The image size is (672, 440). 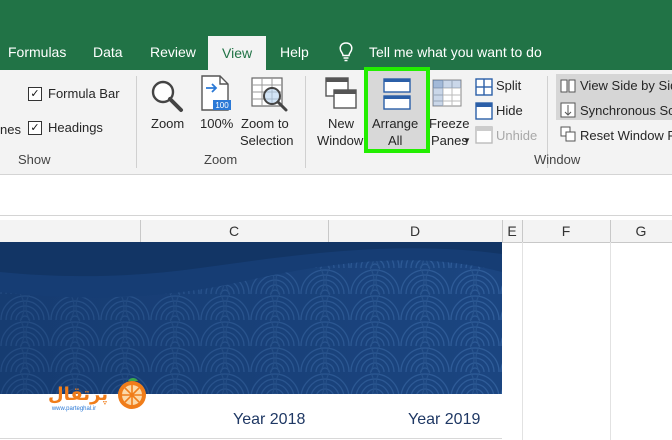 What do you see at coordinates (568, 88) in the screenshot?
I see `view-side-by-side-icon` at bounding box center [568, 88].